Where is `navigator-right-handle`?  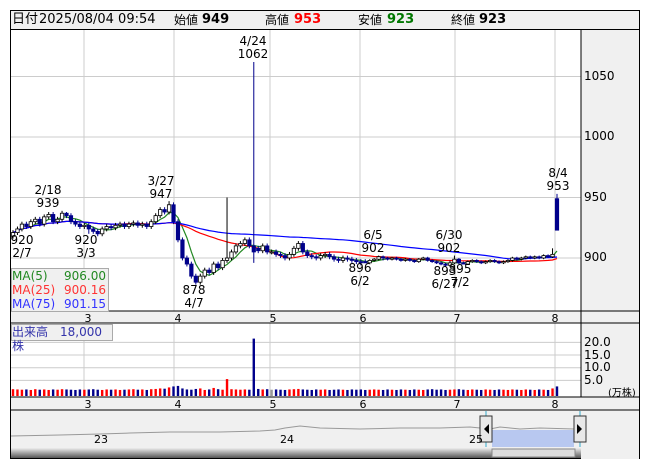 navigator-right-handle is located at coordinates (580, 429).